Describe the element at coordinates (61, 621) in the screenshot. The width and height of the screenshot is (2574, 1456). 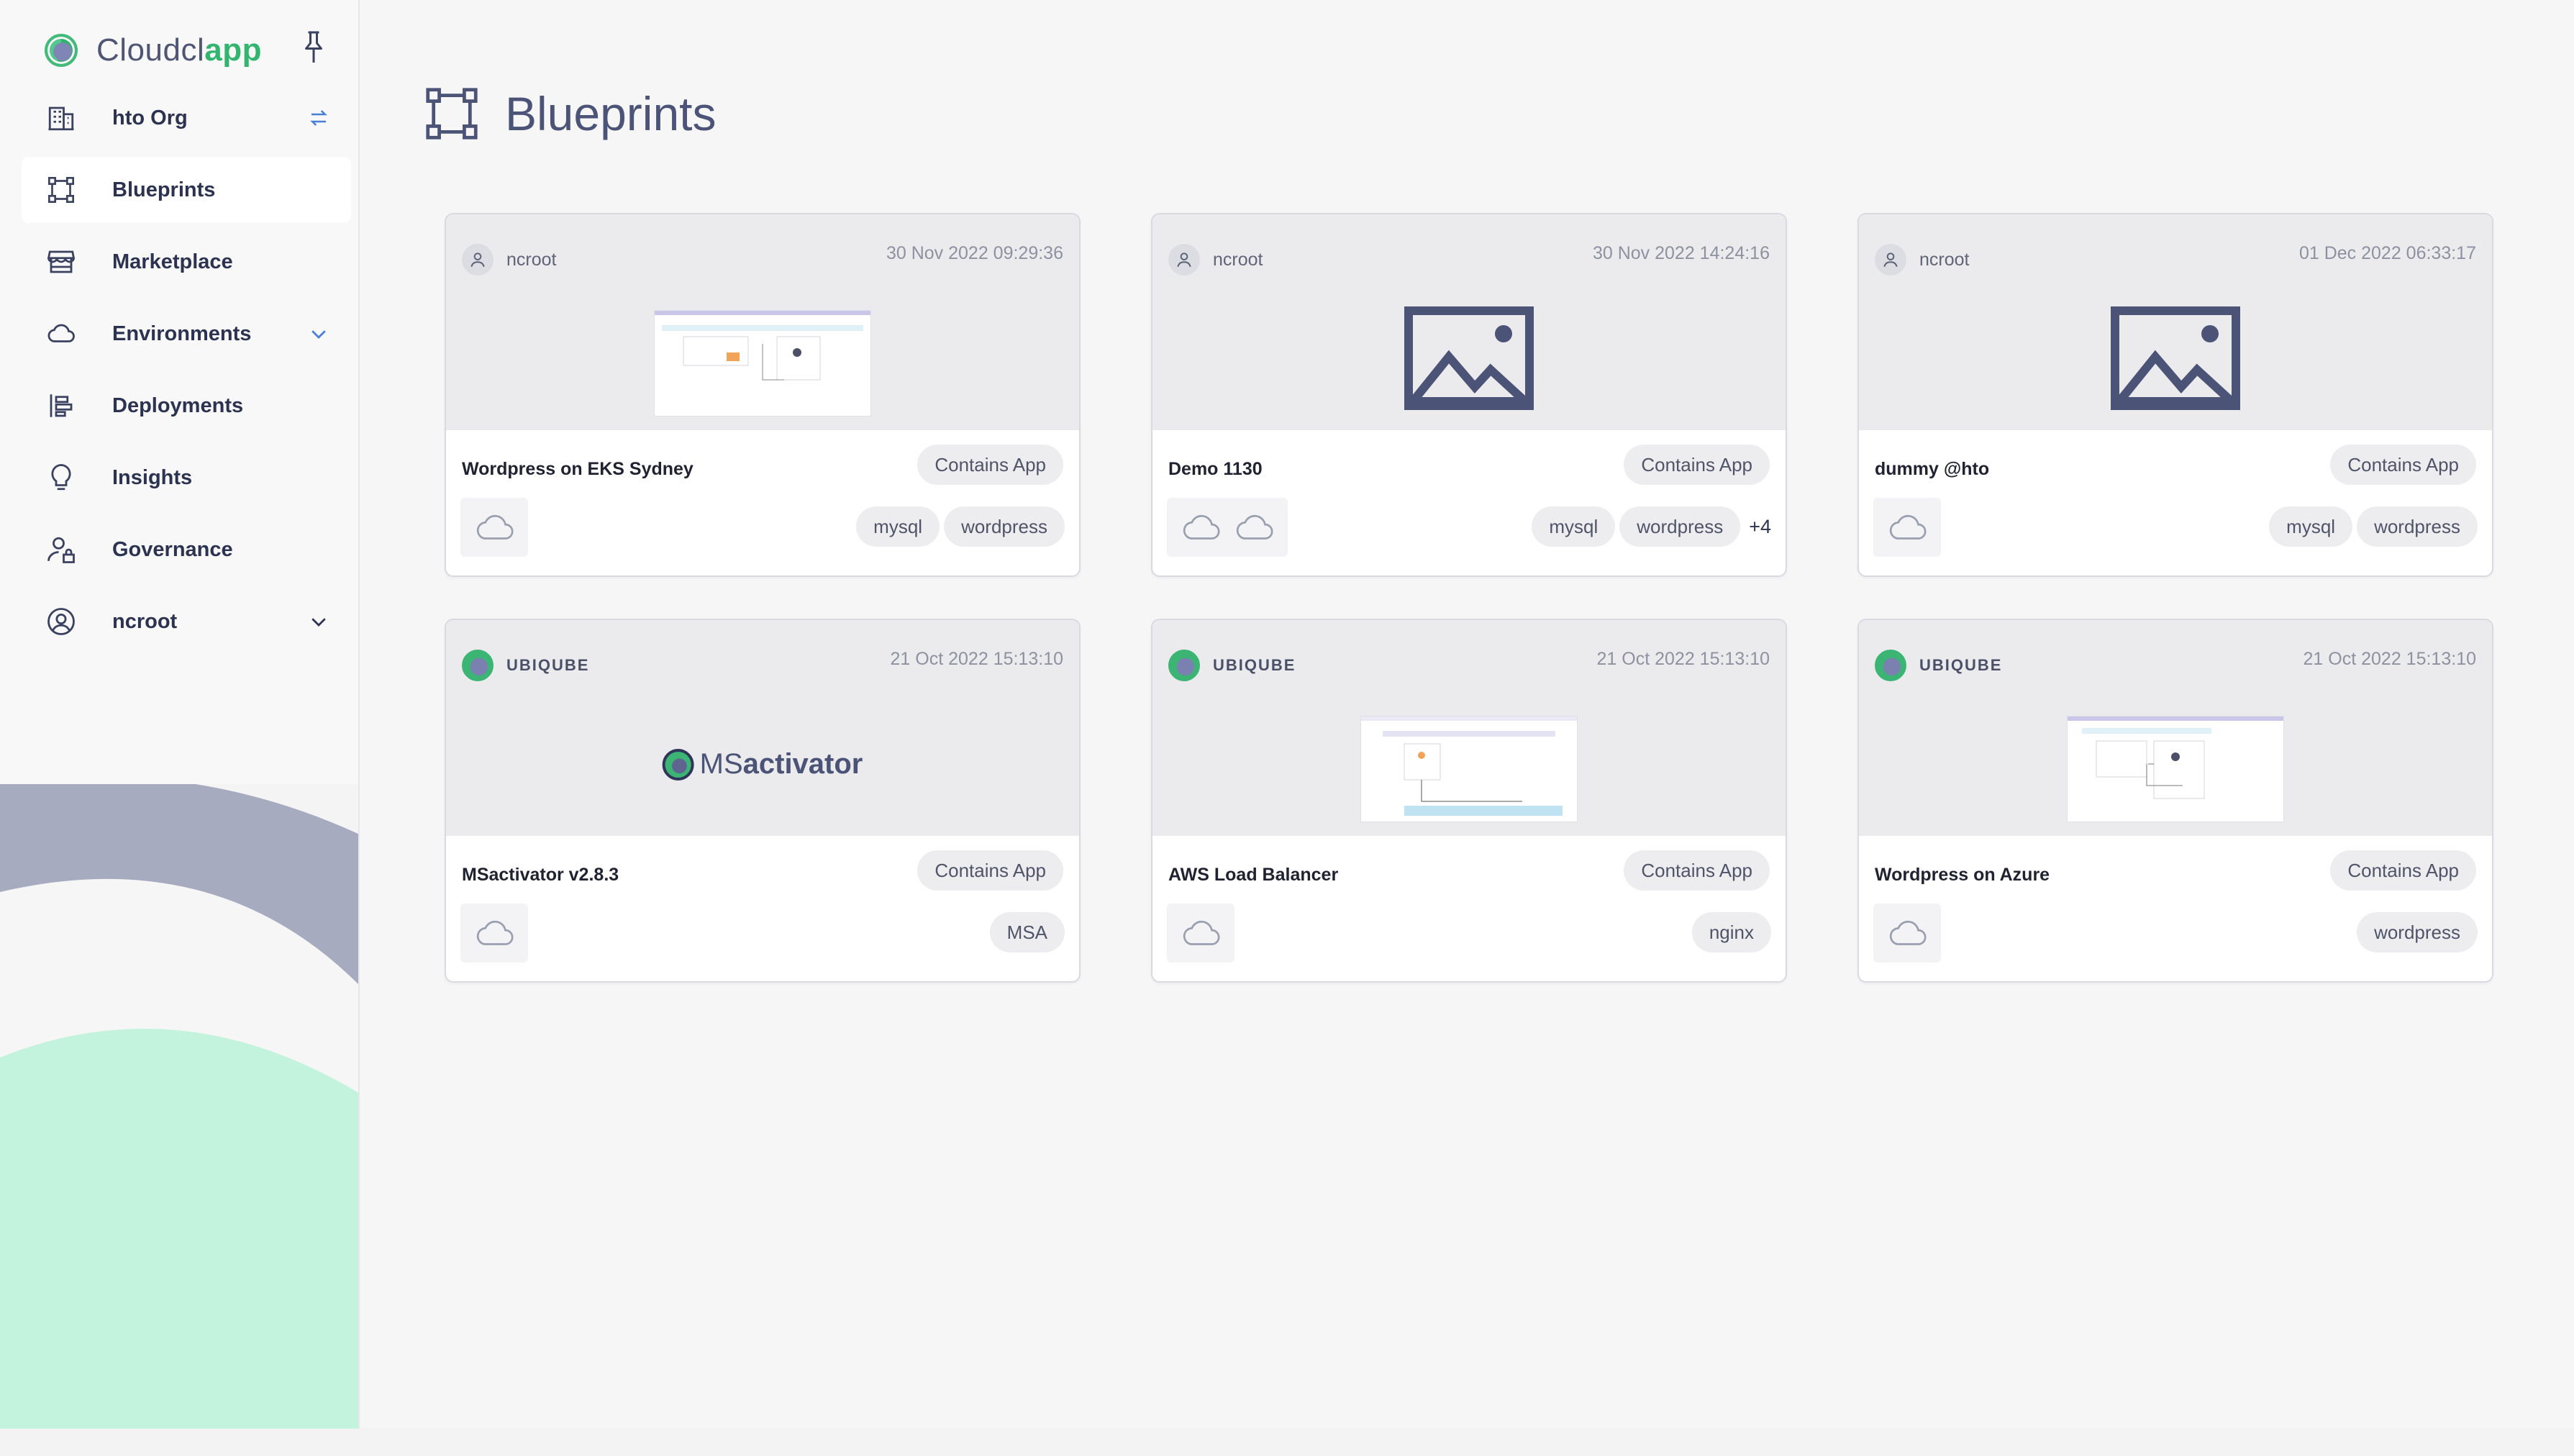
I see `user-circle-icon` at that location.